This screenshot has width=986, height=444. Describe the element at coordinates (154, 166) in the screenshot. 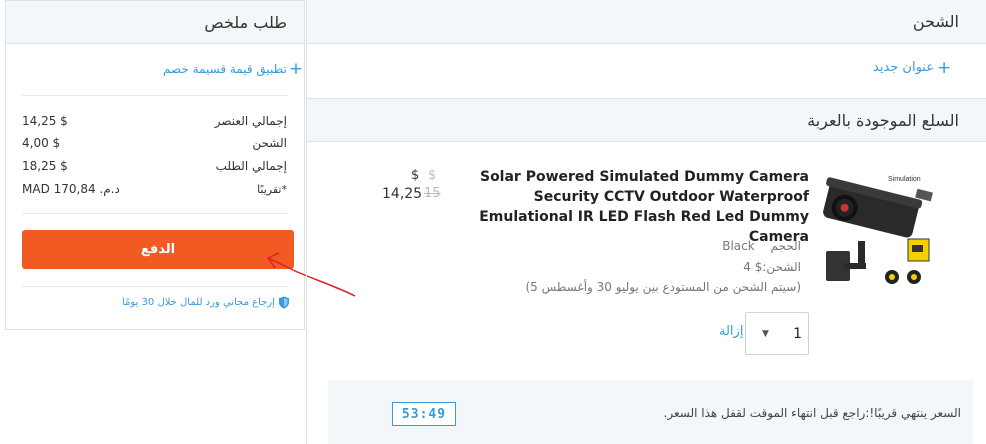

I see `summary-row-order-total: 18,25 $ إجمالي الطلب` at that location.